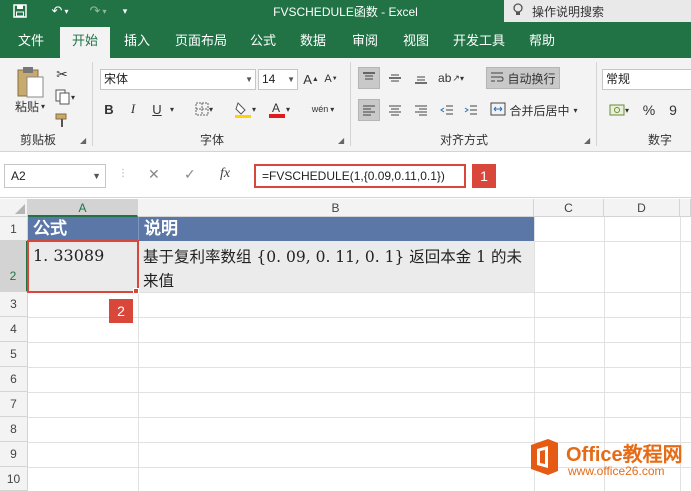 Image resolution: width=691 pixels, height=491 pixels. What do you see at coordinates (133, 109) in the screenshot?
I see `italic-button: I` at bounding box center [133, 109].